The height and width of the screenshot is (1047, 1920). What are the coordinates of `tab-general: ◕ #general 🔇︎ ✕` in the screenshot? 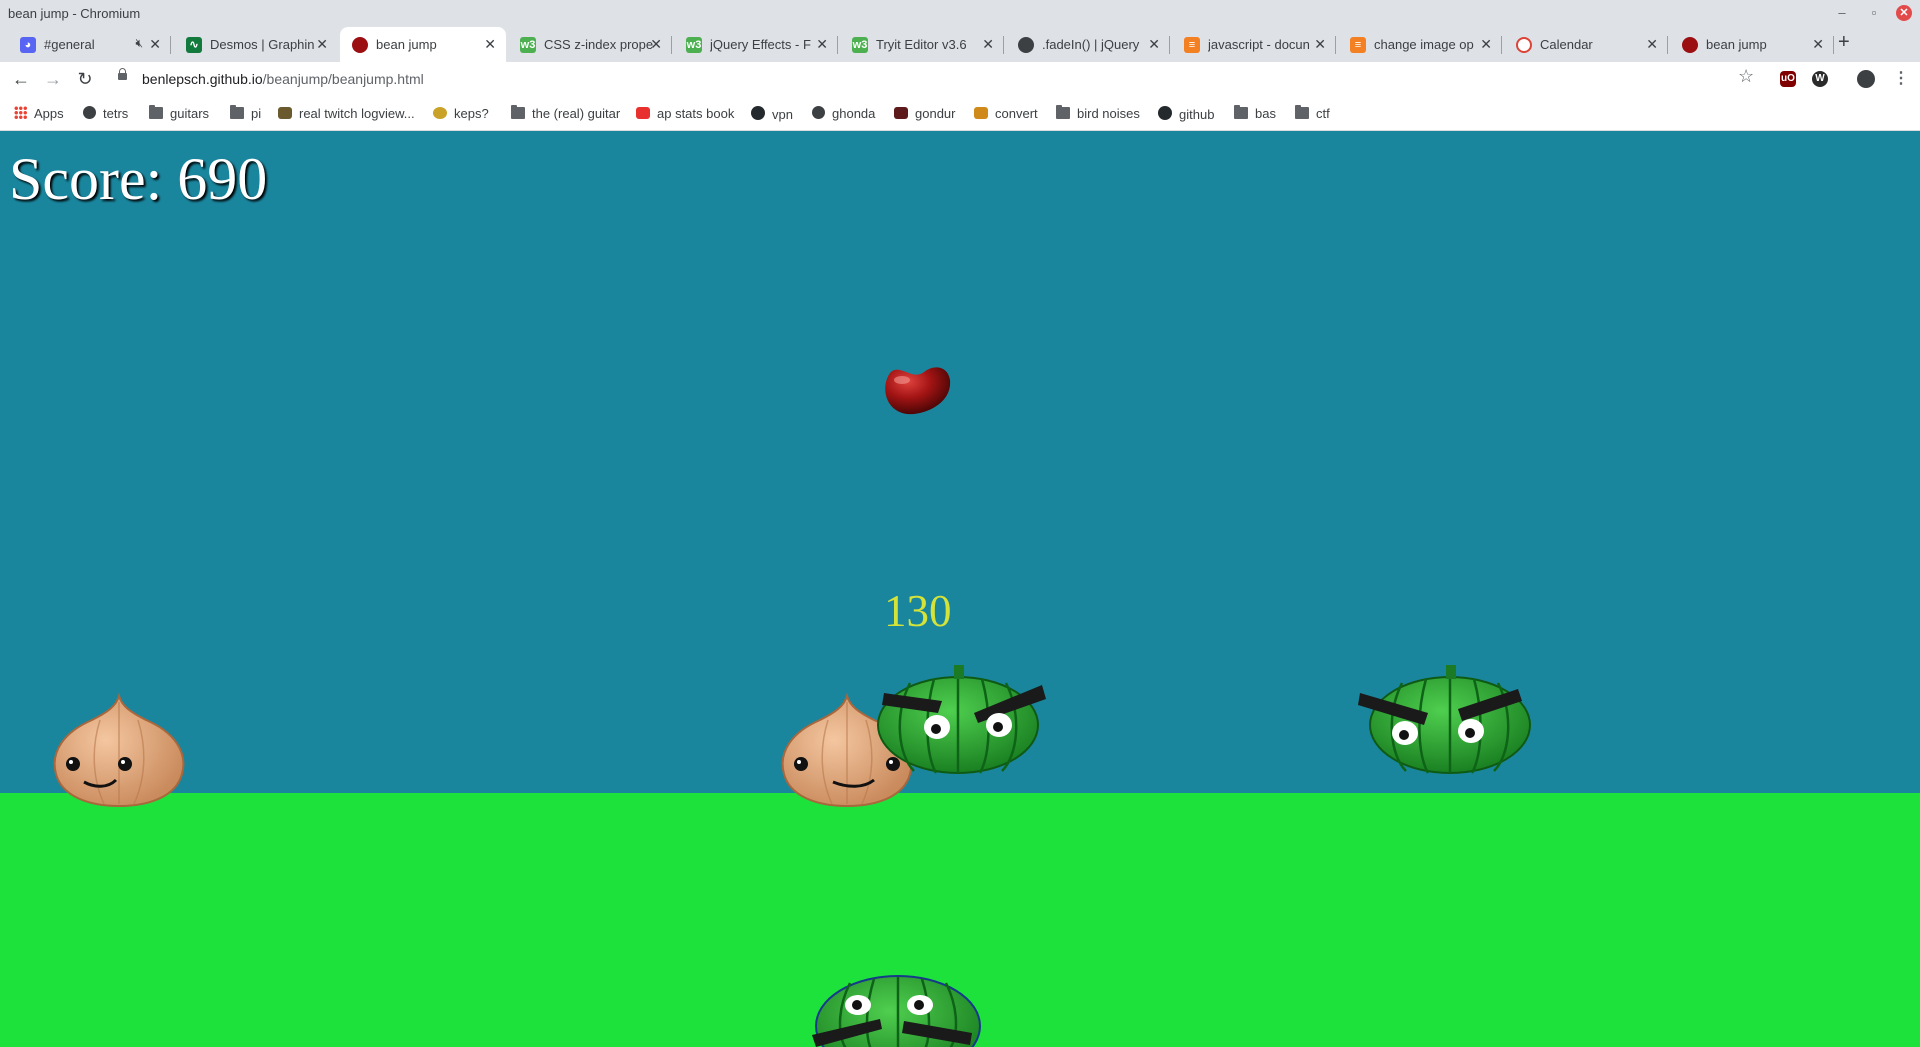 It's located at (89, 44).